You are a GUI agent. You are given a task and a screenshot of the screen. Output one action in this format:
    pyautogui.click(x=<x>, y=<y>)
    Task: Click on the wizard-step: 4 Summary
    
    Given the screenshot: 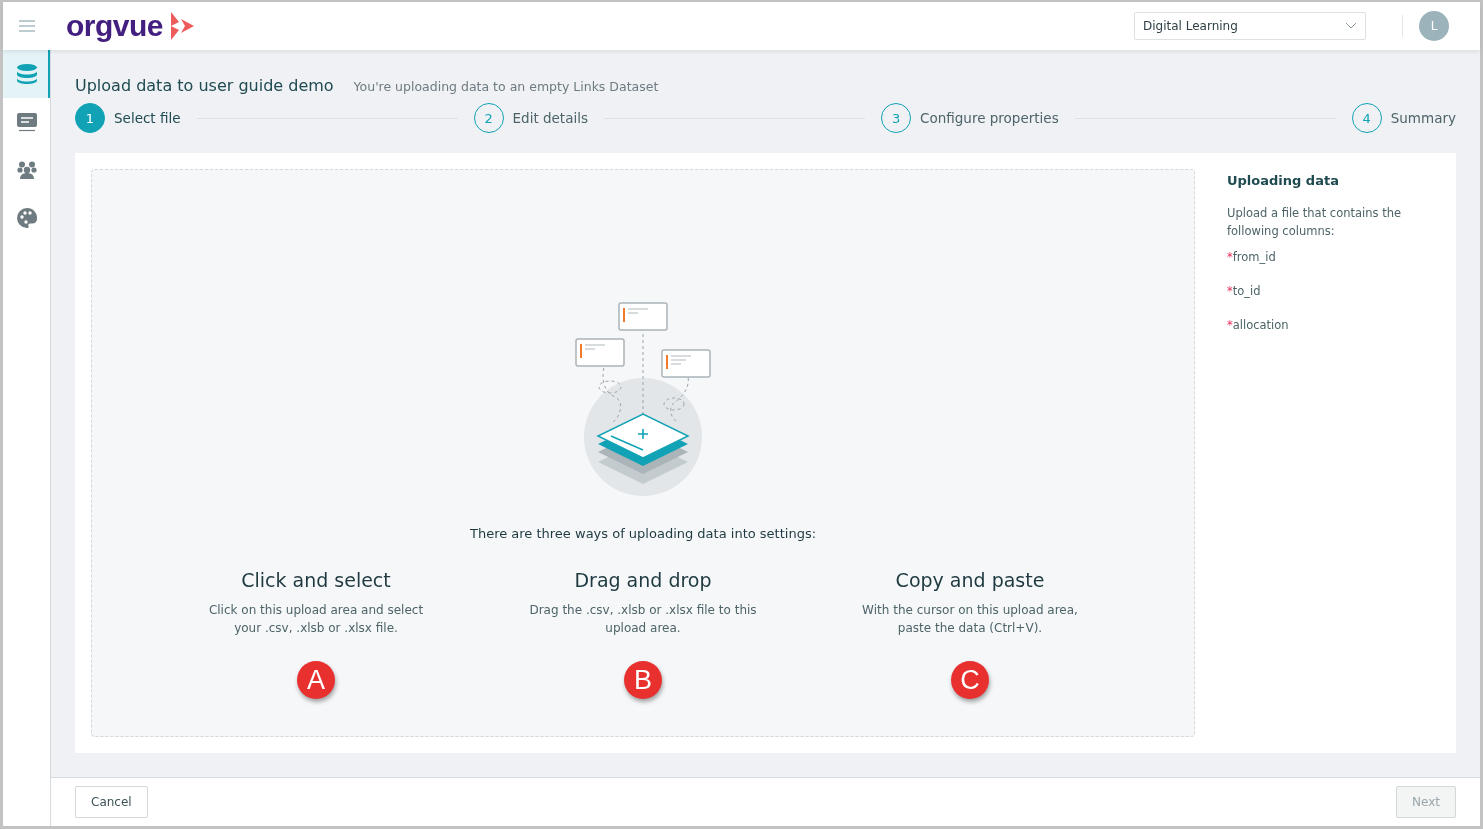 What is the action you would take?
    pyautogui.click(x=1403, y=118)
    